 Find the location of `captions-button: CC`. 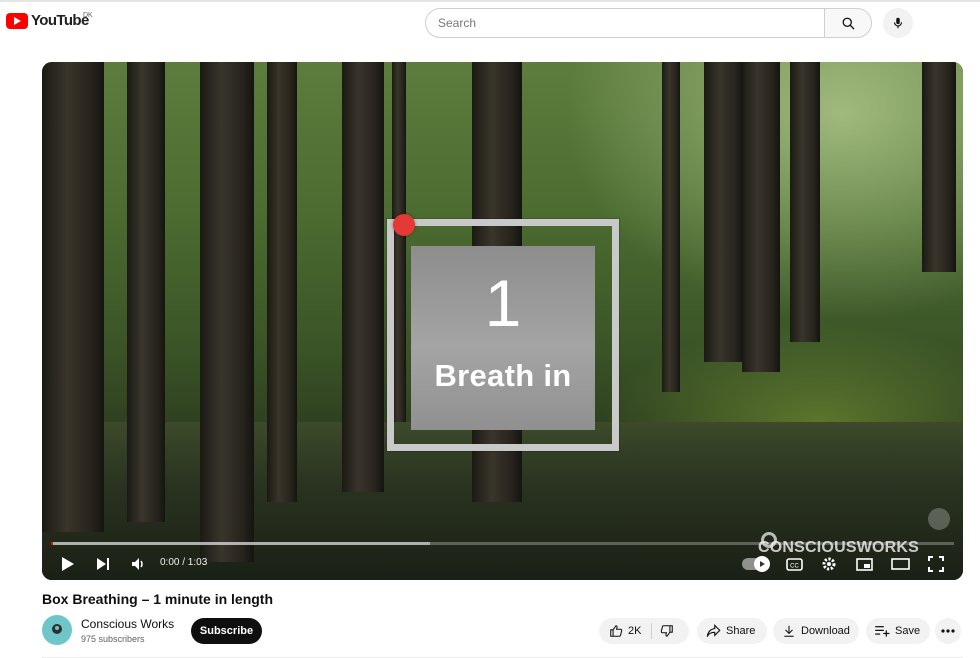

captions-button: CC is located at coordinates (794, 564).